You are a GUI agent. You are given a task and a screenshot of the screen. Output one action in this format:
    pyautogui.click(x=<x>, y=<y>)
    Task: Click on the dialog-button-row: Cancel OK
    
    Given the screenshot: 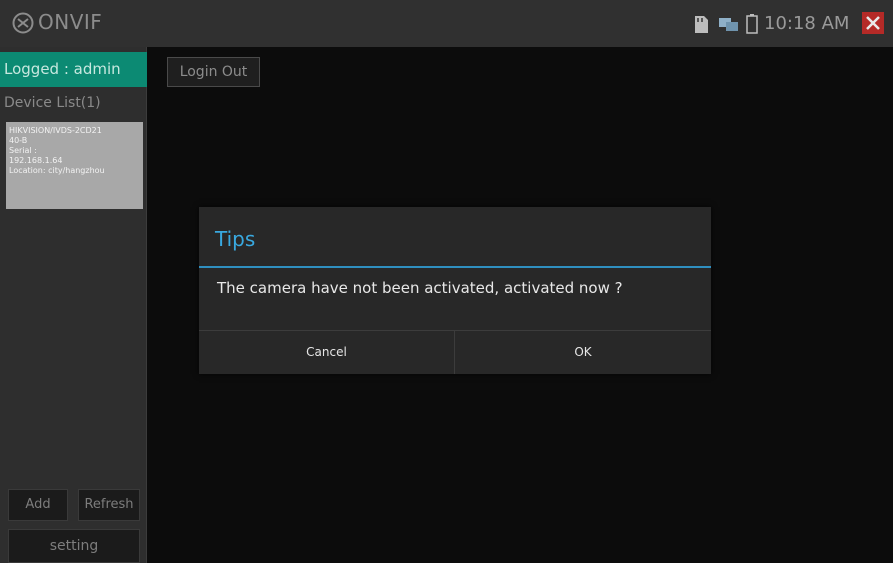 What is the action you would take?
    pyautogui.click(x=455, y=352)
    